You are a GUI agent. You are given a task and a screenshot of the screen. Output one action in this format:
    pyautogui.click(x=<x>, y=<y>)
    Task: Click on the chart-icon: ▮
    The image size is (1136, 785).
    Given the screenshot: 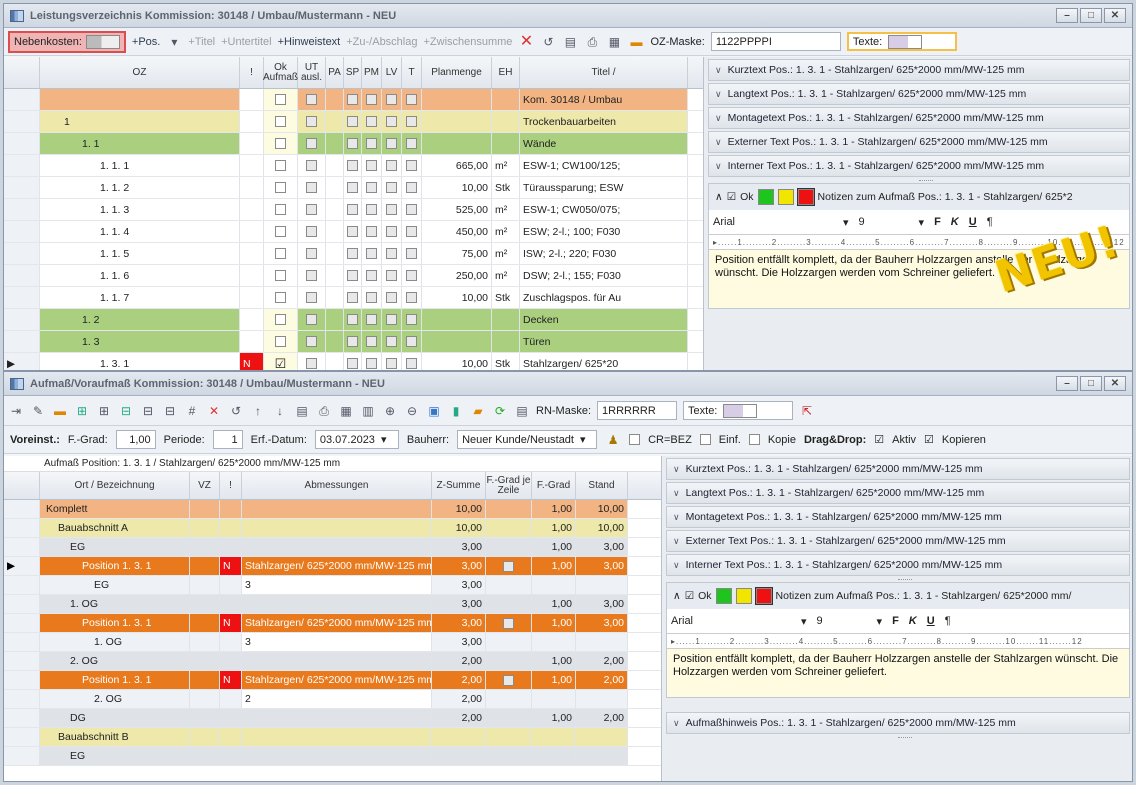 What is the action you would take?
    pyautogui.click(x=456, y=411)
    